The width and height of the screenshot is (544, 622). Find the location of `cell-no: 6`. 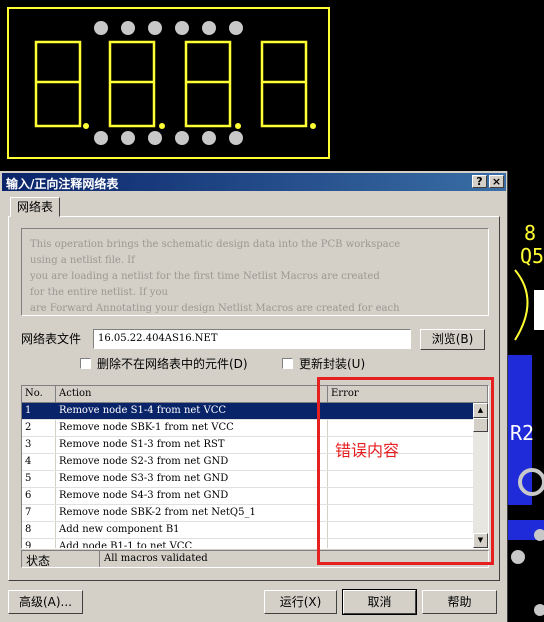

cell-no: 6 is located at coordinates (28, 495).